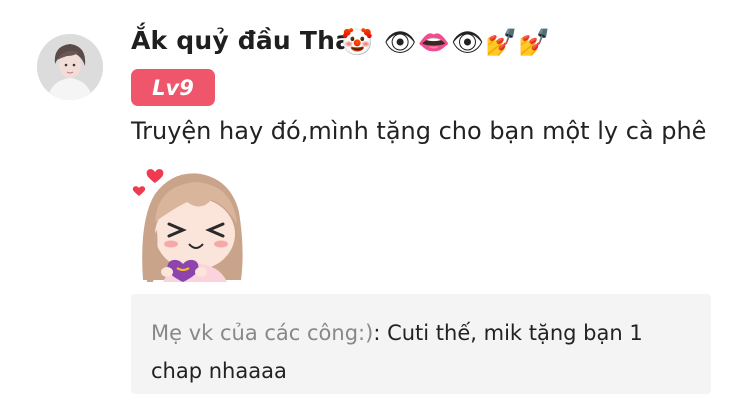  I want to click on username: Ắk quỷ đầu Thai, so click(246, 40).